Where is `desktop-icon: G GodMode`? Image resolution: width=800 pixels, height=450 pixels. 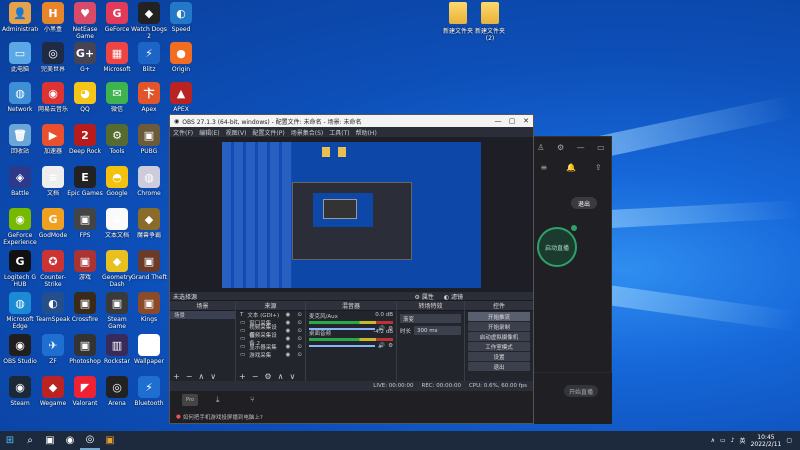
desktop-icon: G GodMode is located at coordinates (53, 227).